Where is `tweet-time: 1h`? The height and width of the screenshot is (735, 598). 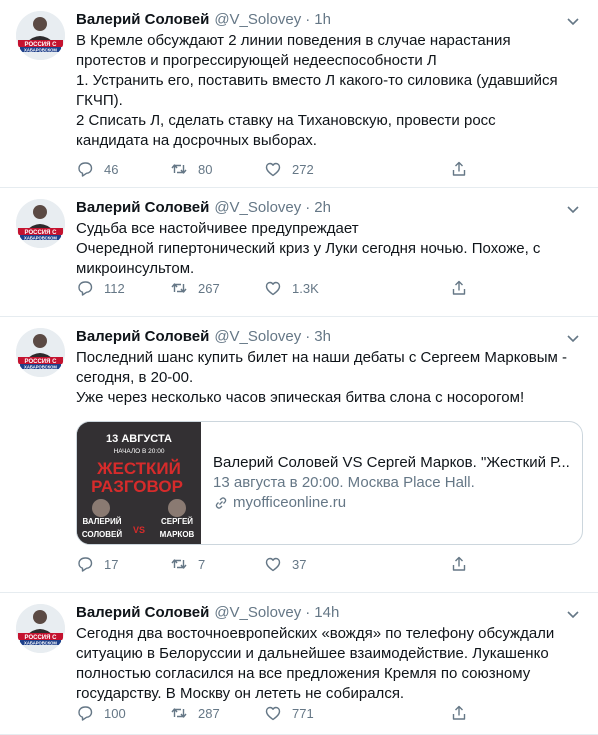 tweet-time: 1h is located at coordinates (322, 20).